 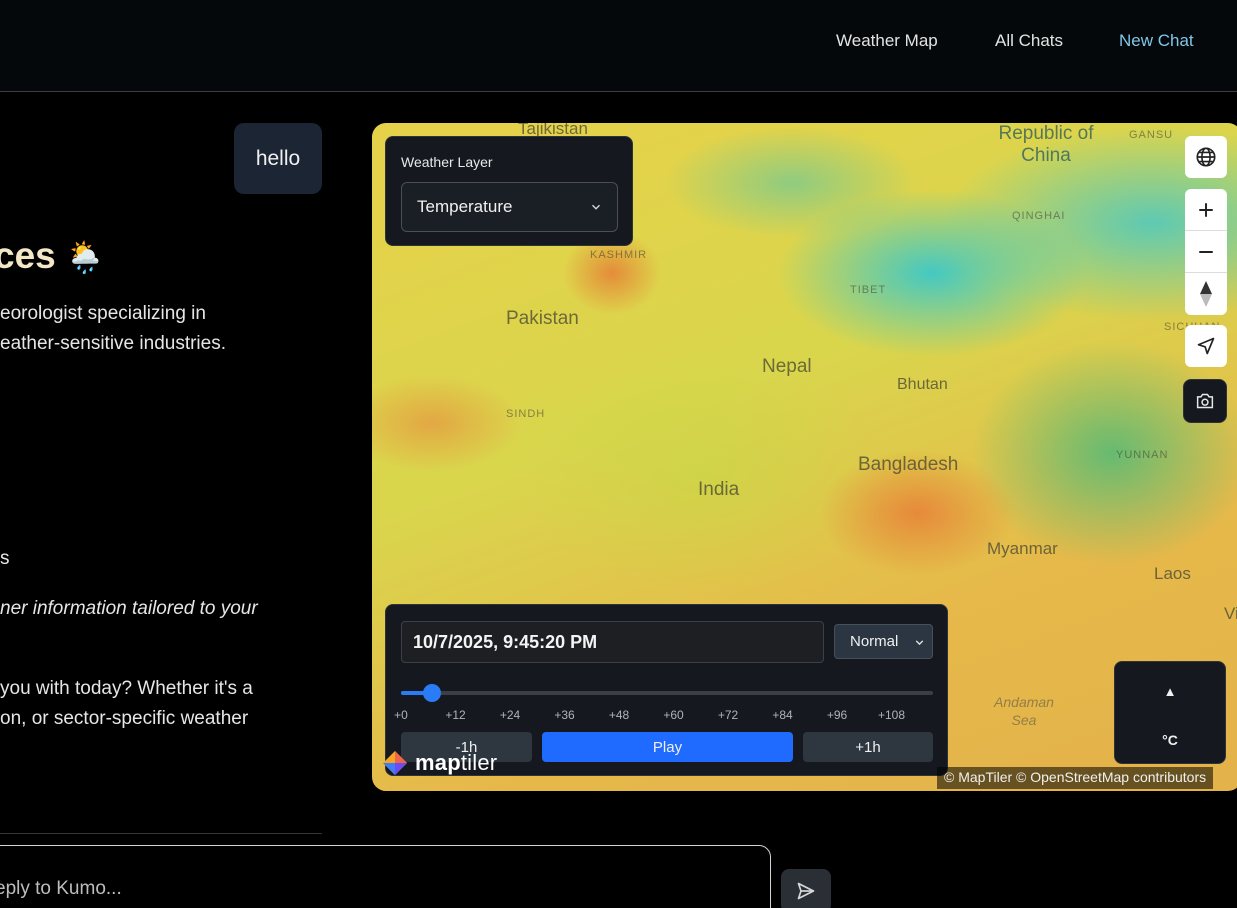 What do you see at coordinates (1039, 216) in the screenshot?
I see `map-label-qinghai: QINGHAI` at bounding box center [1039, 216].